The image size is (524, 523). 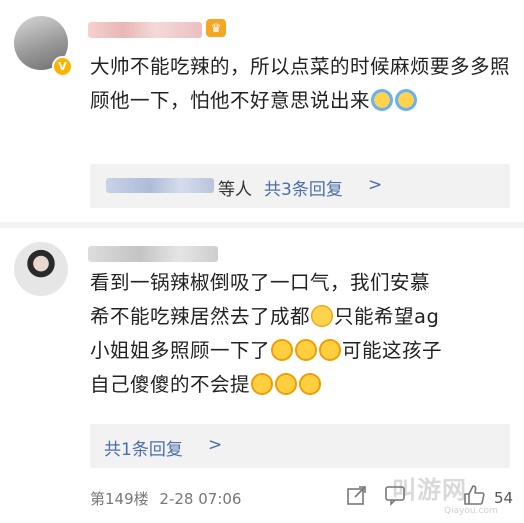 I want to click on replies-count-link: 共3条回复, so click(x=303, y=187).